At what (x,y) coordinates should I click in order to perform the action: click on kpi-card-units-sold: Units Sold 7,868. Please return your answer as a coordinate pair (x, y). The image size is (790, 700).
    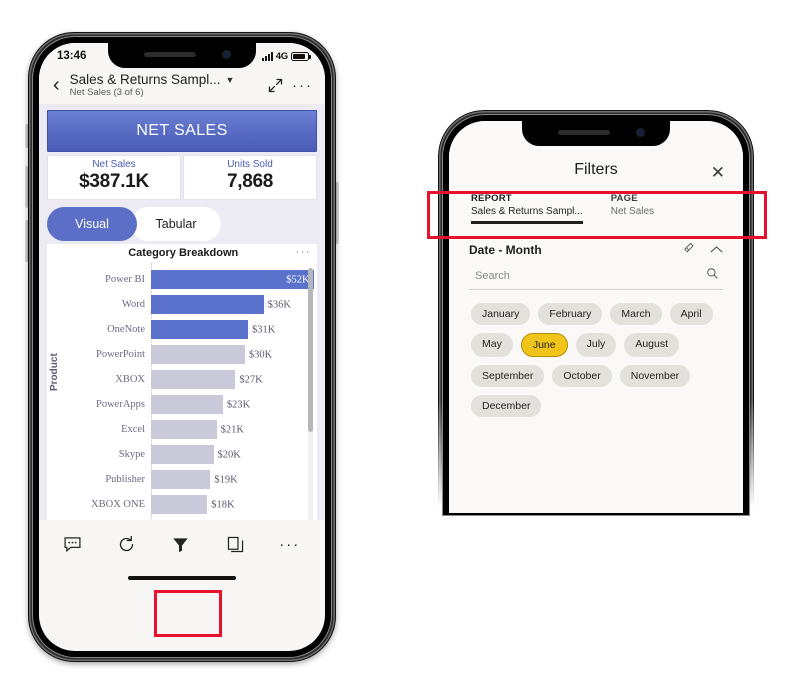
    Looking at the image, I should click on (250, 177).